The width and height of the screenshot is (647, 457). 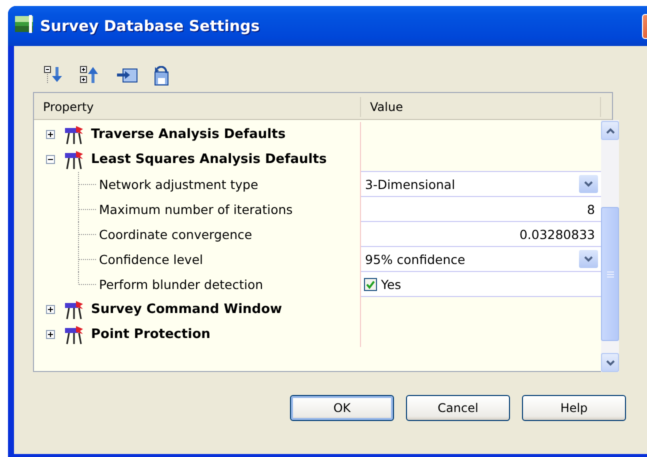 I want to click on scroll-thumb, so click(x=610, y=274).